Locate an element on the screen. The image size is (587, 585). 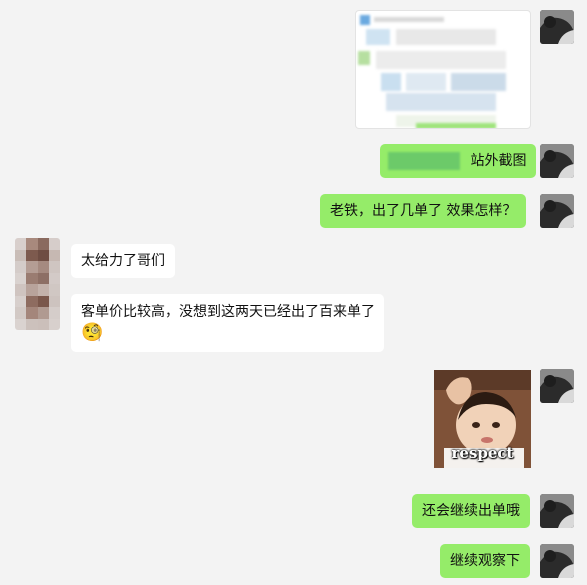
thinking-face-emoji: 🧐 is located at coordinates (92, 332).